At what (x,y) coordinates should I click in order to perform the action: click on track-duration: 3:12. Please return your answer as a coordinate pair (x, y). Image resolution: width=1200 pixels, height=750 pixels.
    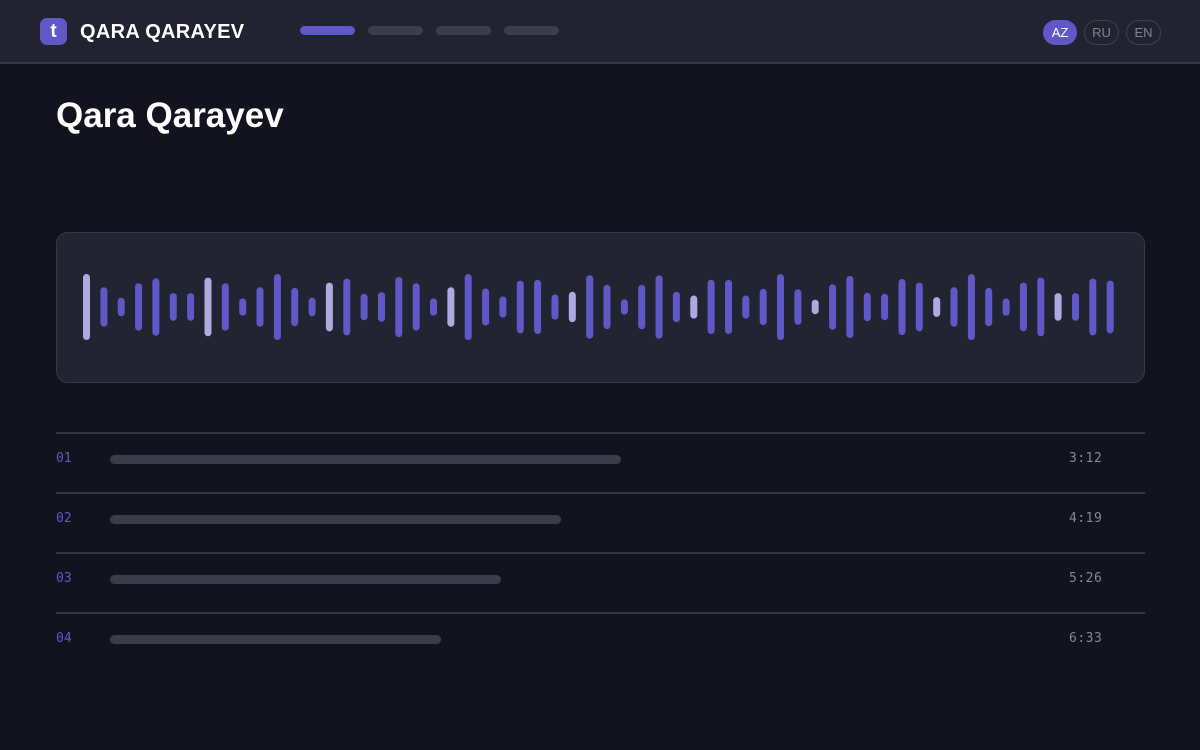
    Looking at the image, I should click on (1086, 458).